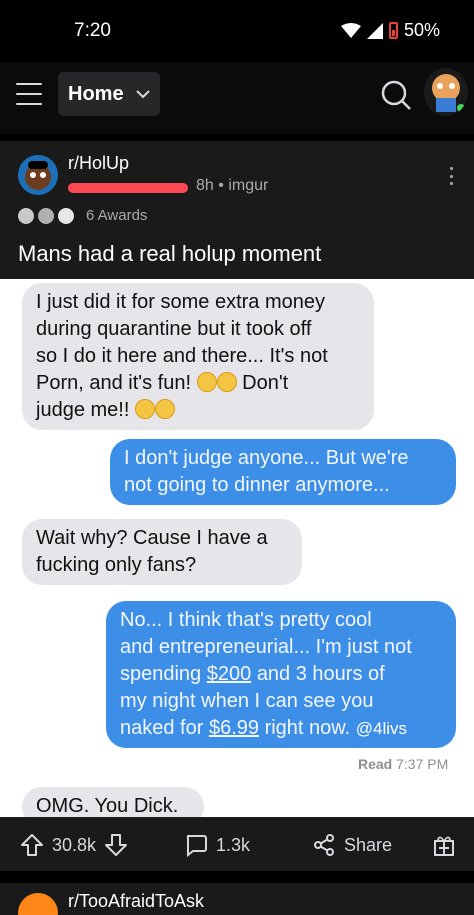 The width and height of the screenshot is (474, 915). I want to click on status-bar: 7:20 50%, so click(237, 31).